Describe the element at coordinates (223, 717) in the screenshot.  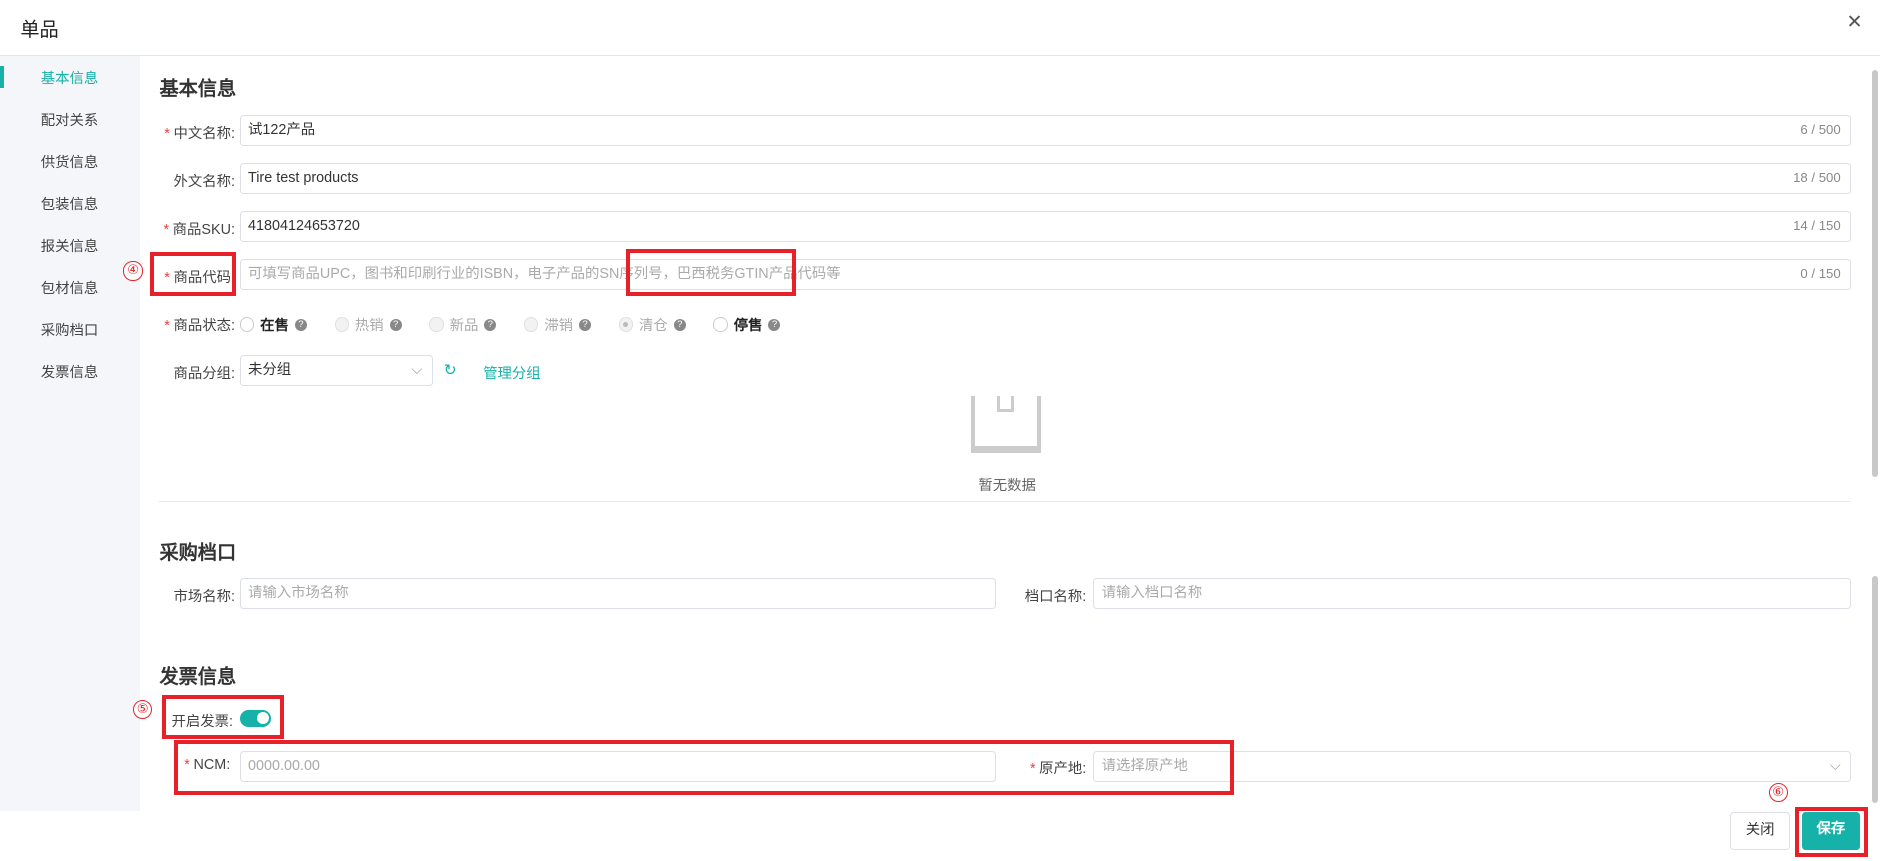
I see `annotation-box-invoice-toggle` at that location.